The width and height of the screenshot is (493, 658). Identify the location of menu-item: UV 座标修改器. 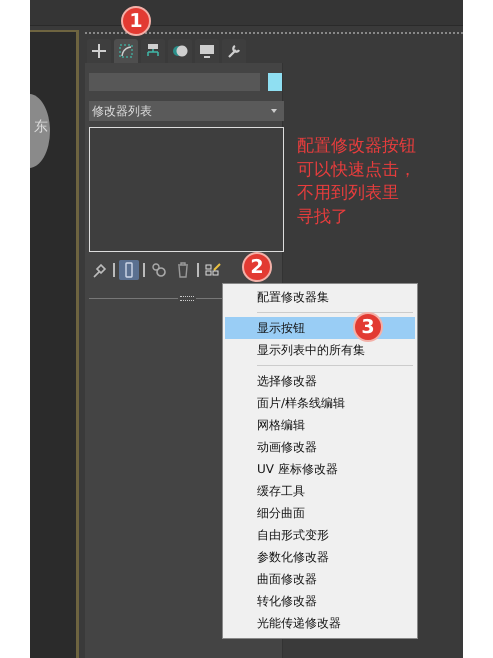
(320, 469).